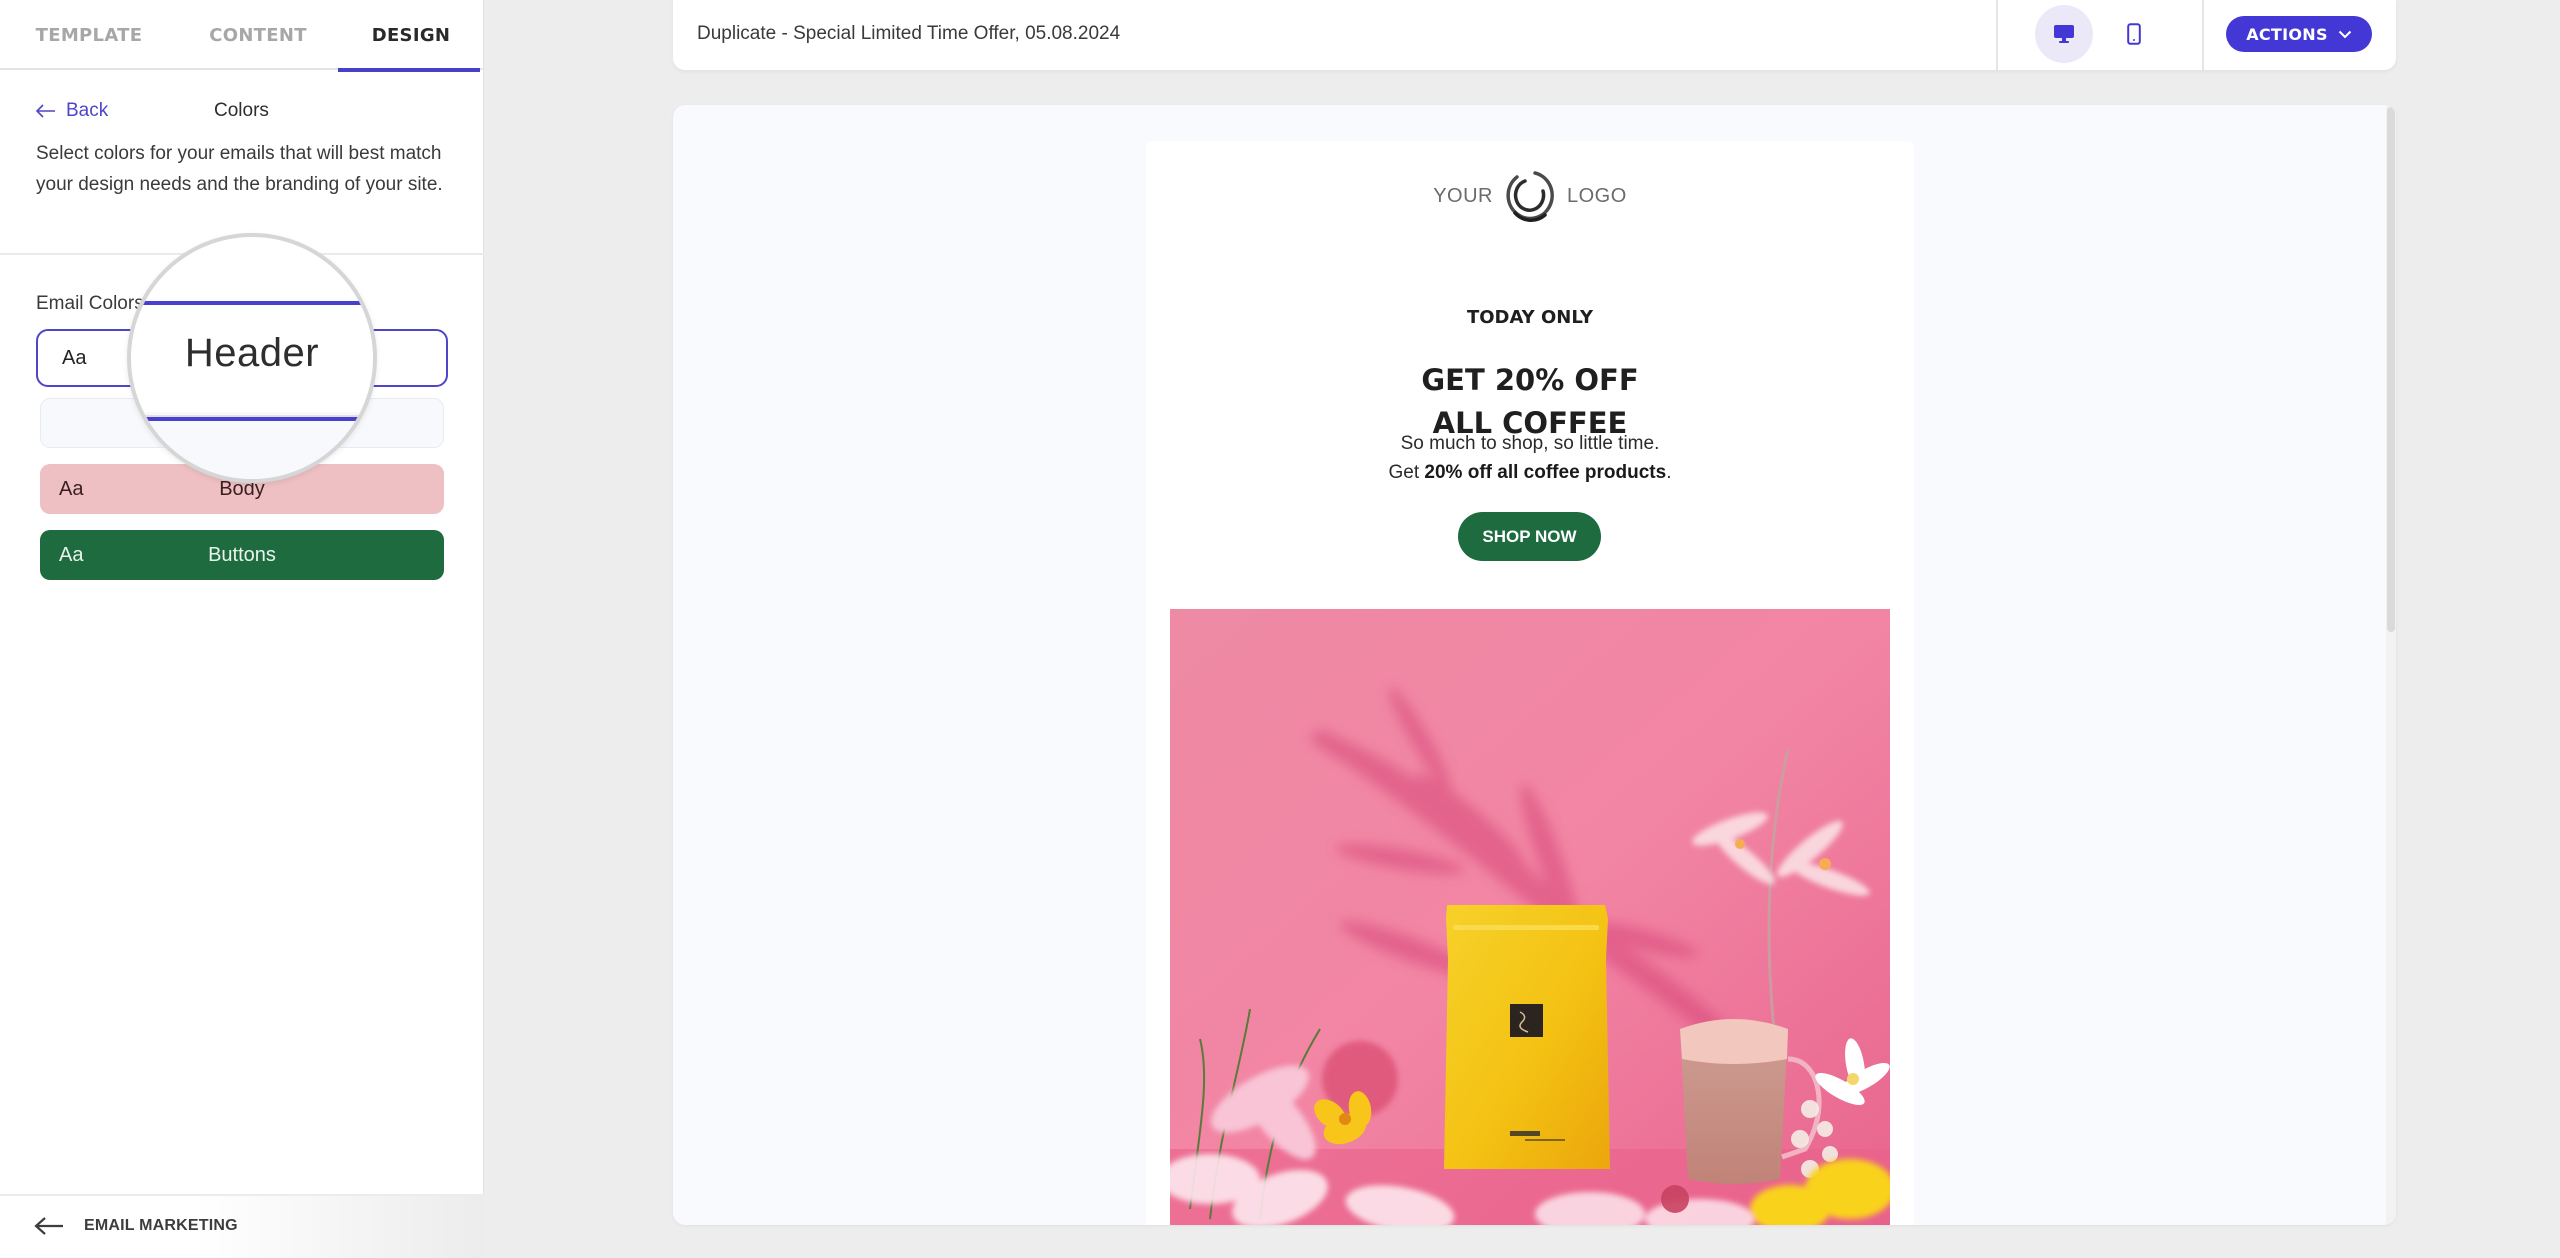 Image resolution: width=2560 pixels, height=1258 pixels. I want to click on lens-border-bottom, so click(252, 419).